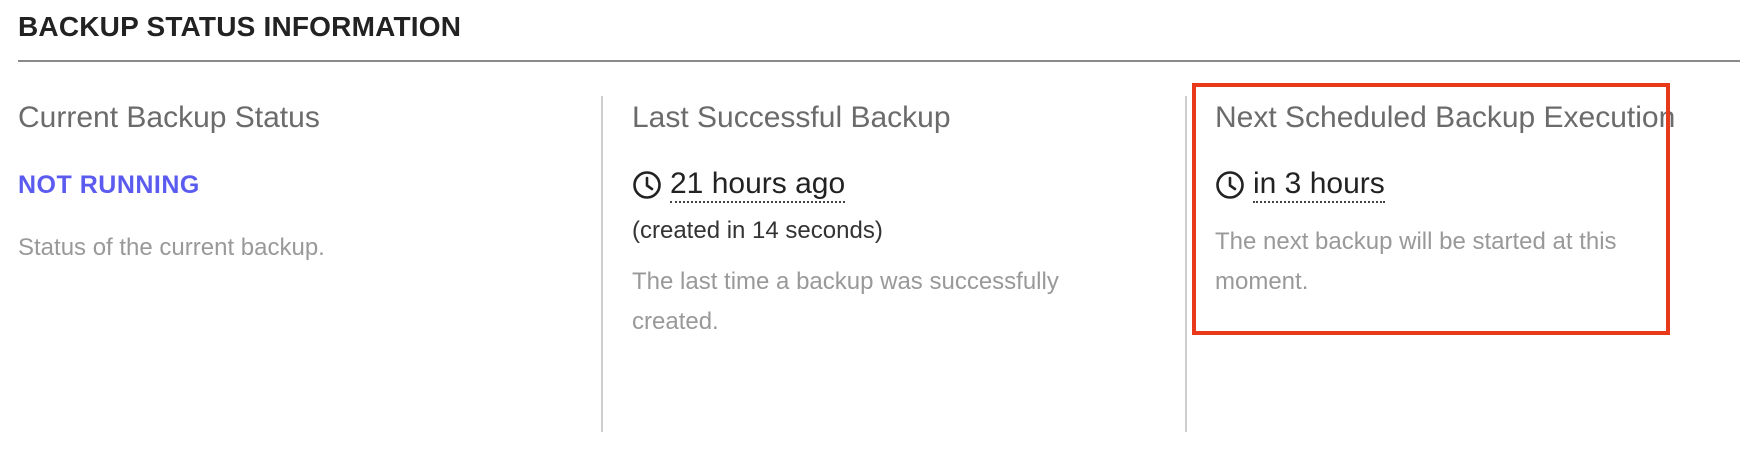 This screenshot has height=450, width=1756. I want to click on last-backup-time-row: 21 hours ago, so click(892, 185).